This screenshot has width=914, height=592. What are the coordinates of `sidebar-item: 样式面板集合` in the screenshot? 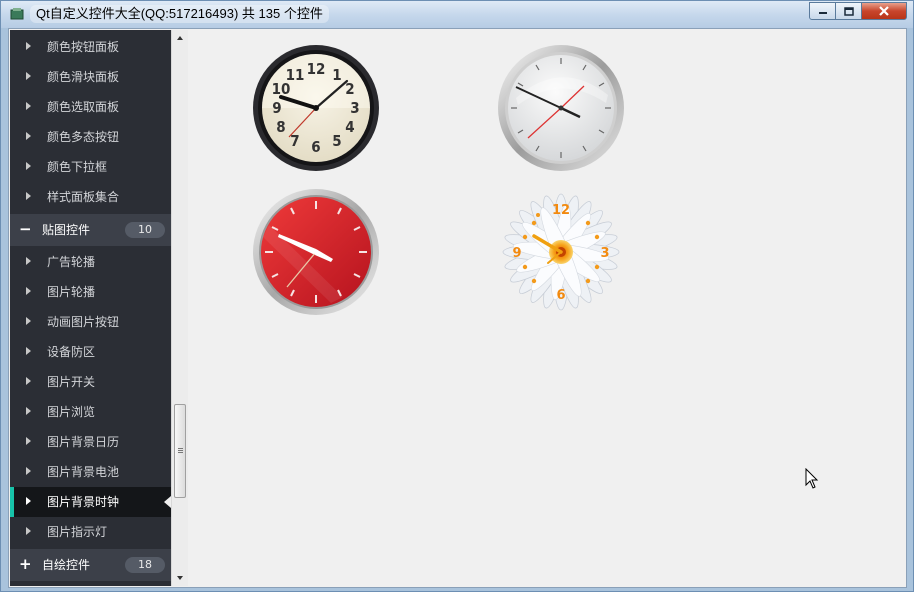 It's located at (90, 197).